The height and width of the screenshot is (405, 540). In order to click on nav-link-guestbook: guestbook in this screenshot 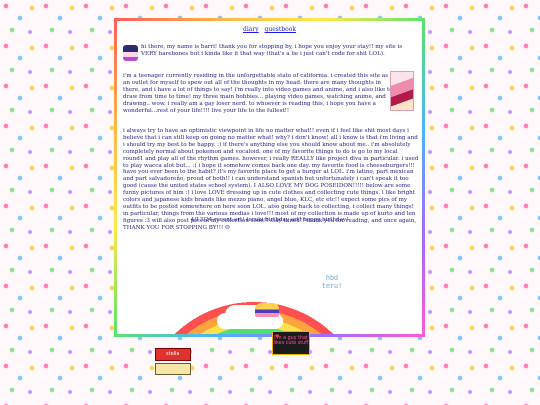, I will do `click(280, 29)`.